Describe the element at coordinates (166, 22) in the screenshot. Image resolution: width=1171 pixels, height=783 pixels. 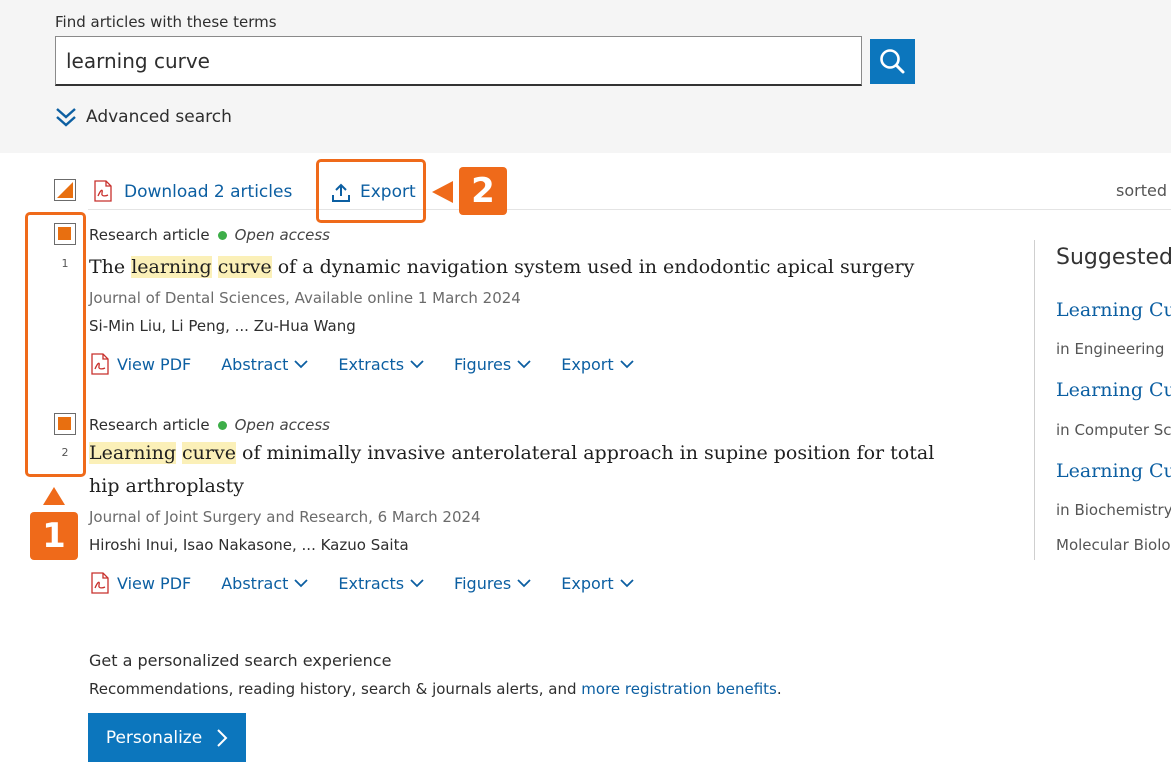
I see `search-label: Find articles with these terms` at that location.